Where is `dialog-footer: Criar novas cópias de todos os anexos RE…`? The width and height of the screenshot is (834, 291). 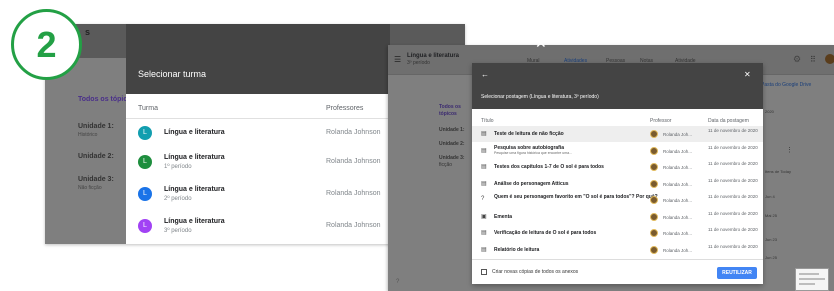 dialog-footer: Criar novas cópias de todos os anexos RE… is located at coordinates (617, 271).